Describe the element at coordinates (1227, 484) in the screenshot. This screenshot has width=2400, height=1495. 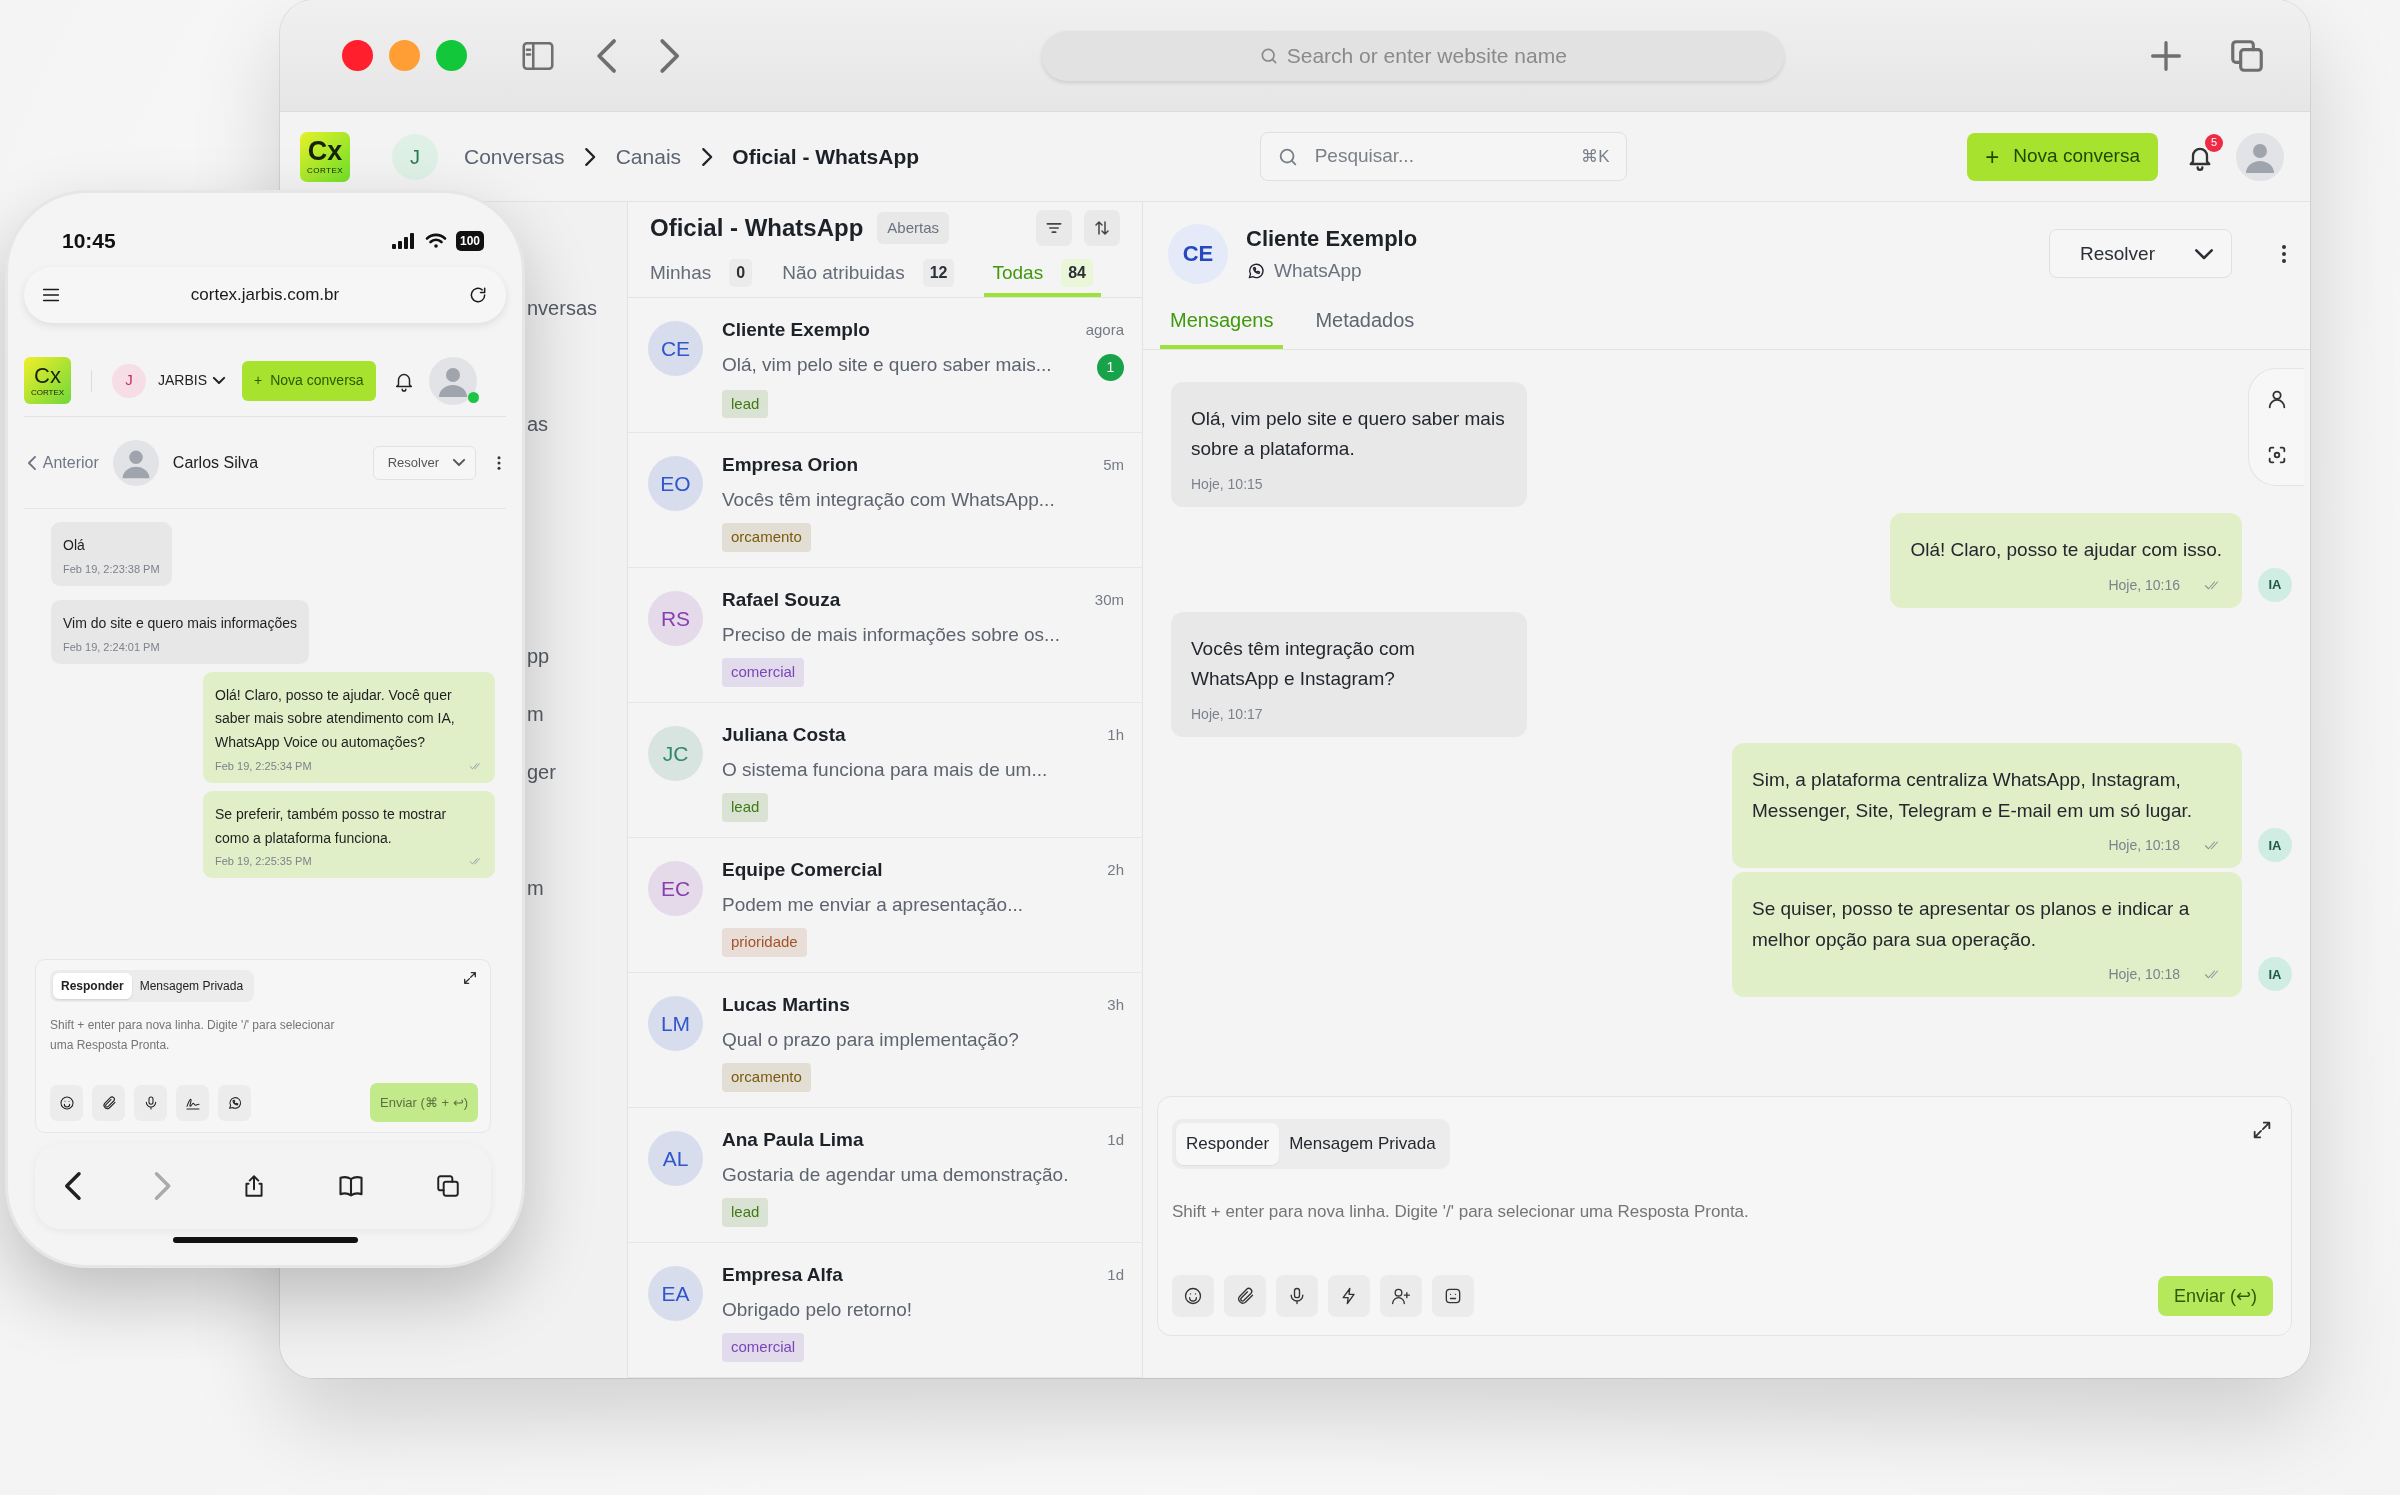
I see `message-time: Hoje, 10:15` at that location.